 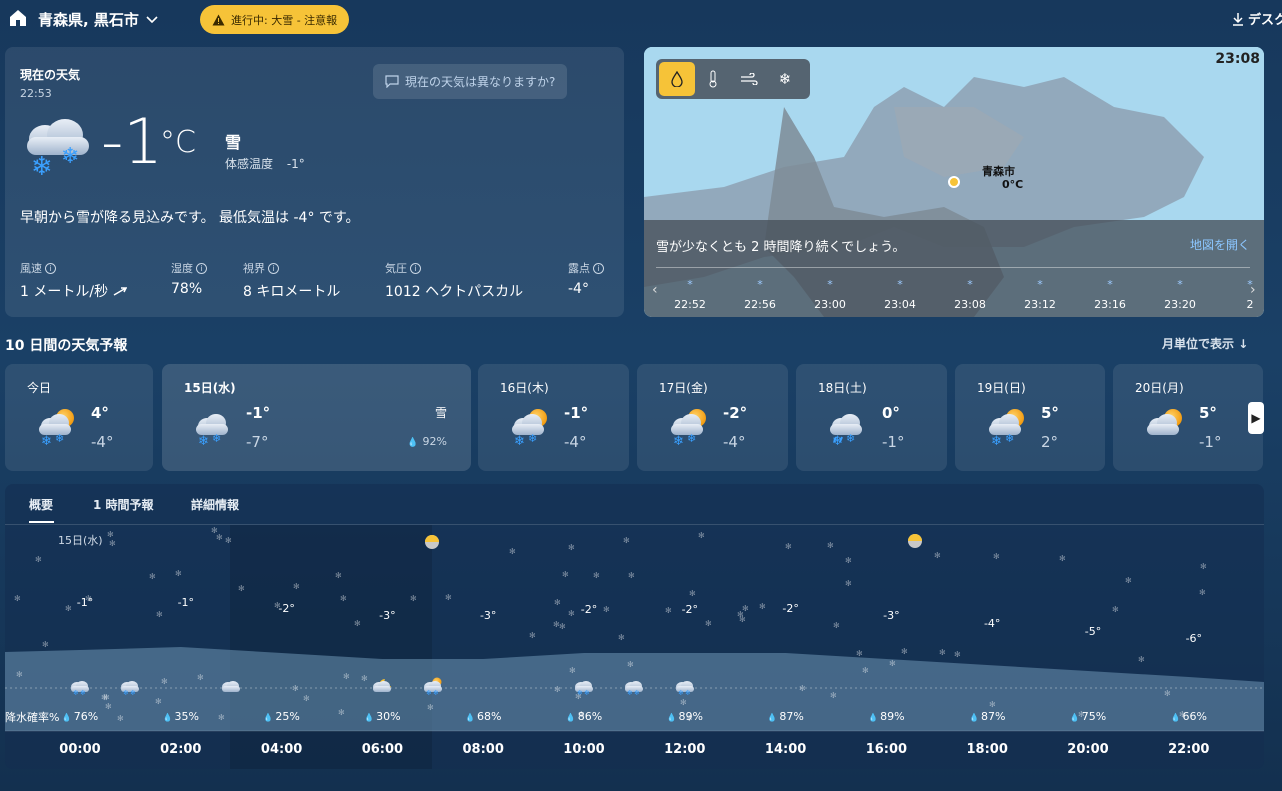 What do you see at coordinates (734, 442) in the screenshot?
I see `day-low: -4°` at bounding box center [734, 442].